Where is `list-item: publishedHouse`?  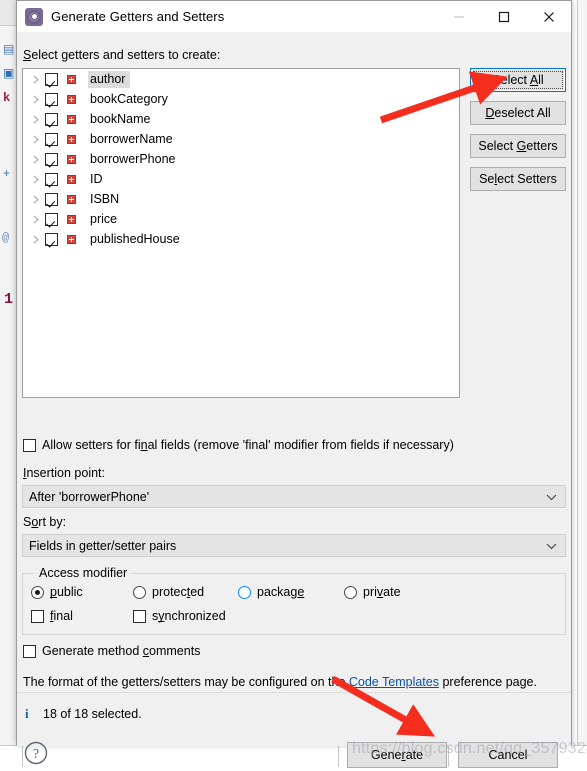
list-item: publishedHouse is located at coordinates (241, 239).